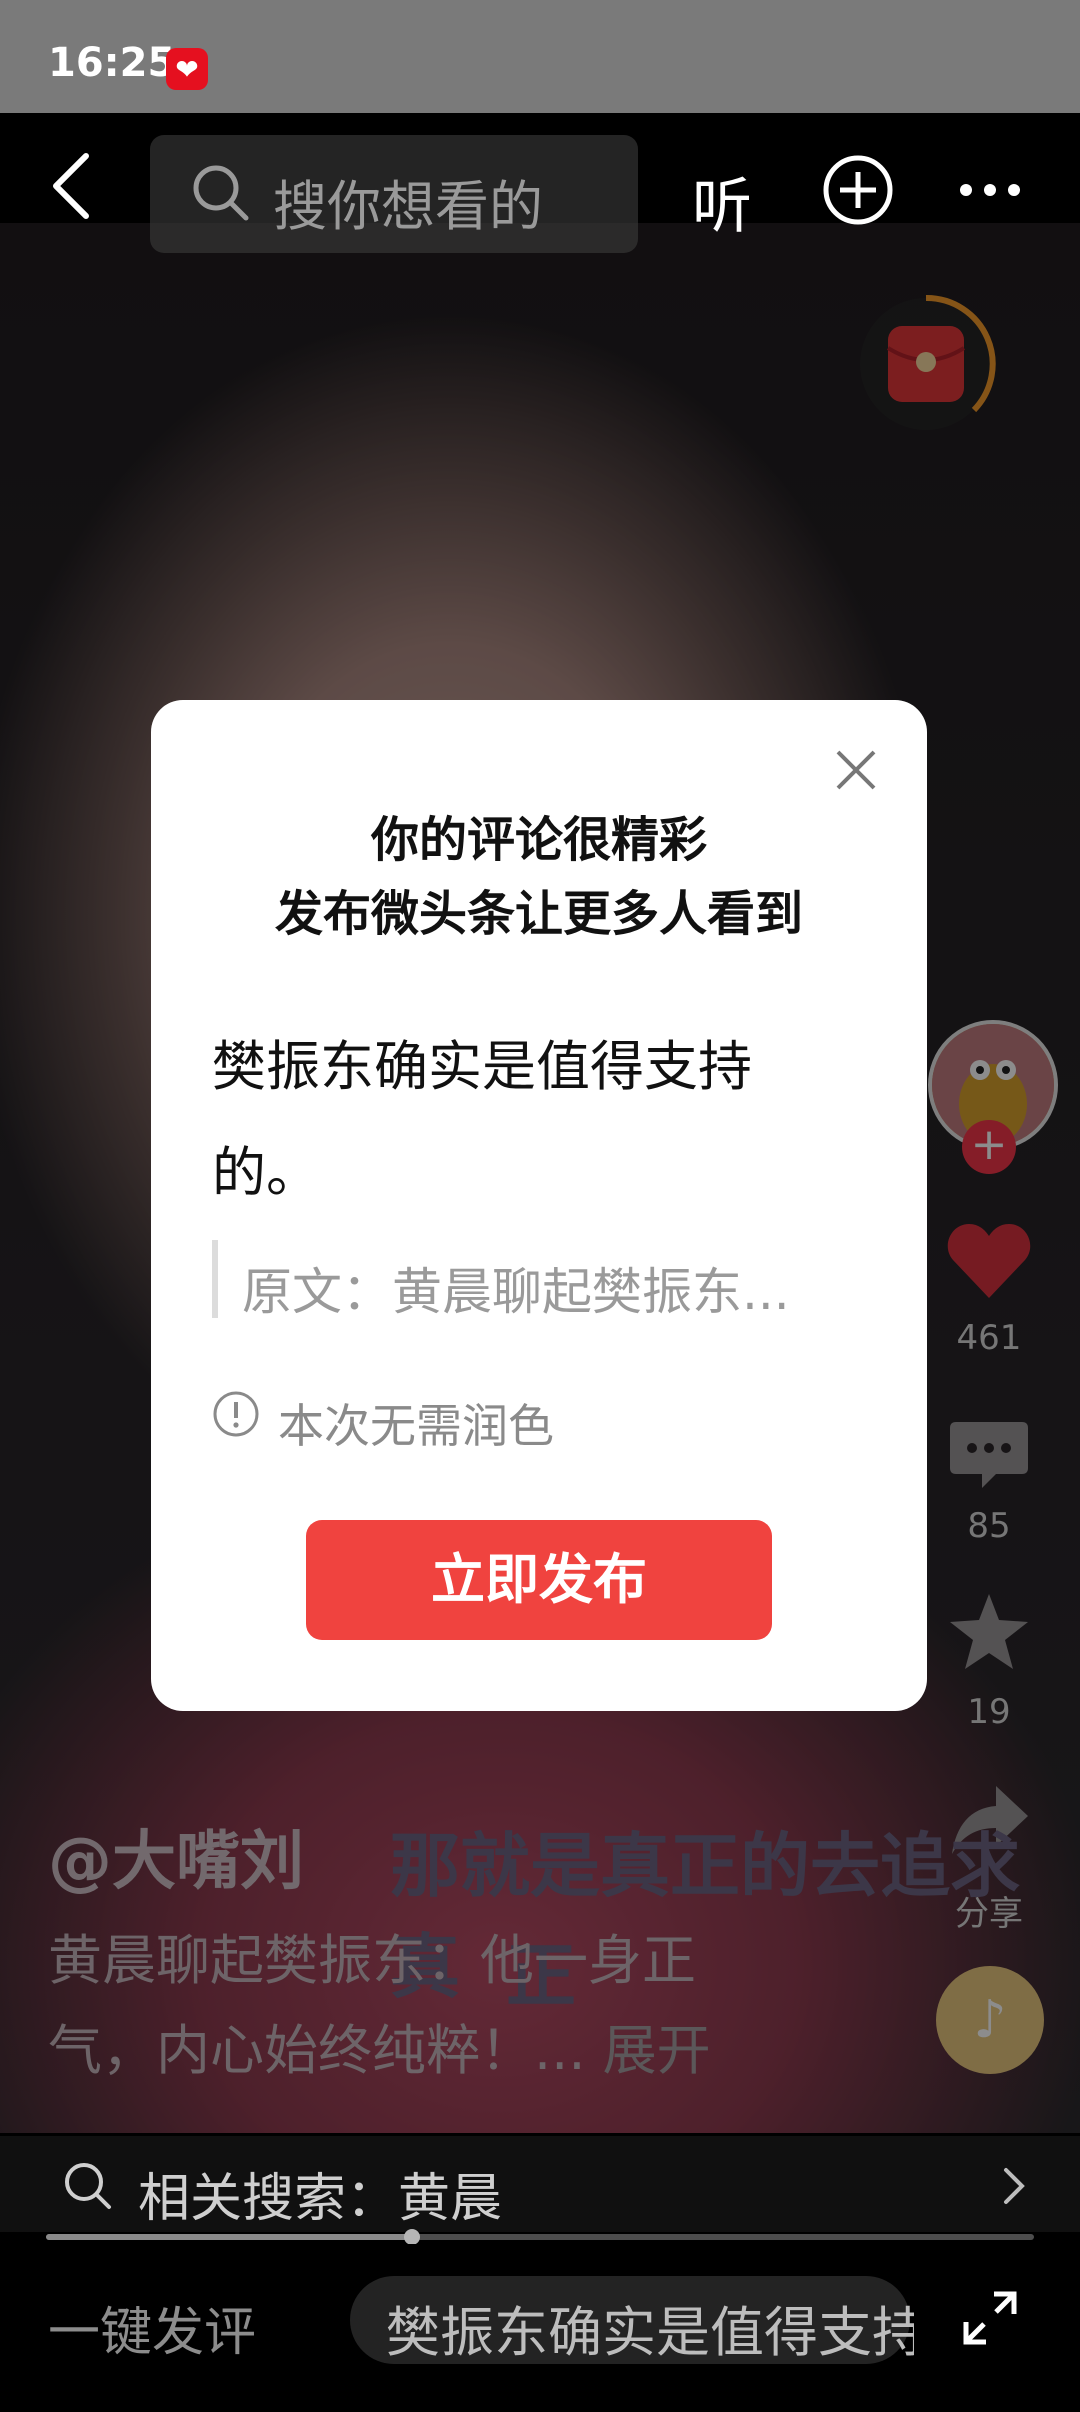 This screenshot has width=1080, height=2412. Describe the element at coordinates (990, 190) in the screenshot. I see `more-icon` at that location.